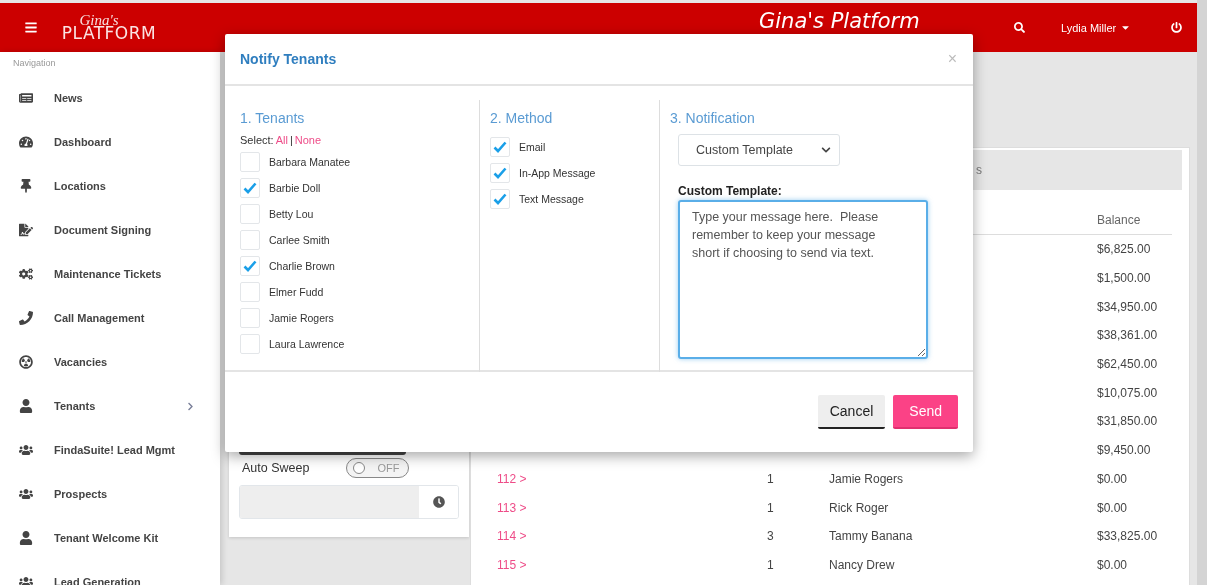  What do you see at coordinates (770, 536) in the screenshot?
I see `table-cell: 3` at bounding box center [770, 536].